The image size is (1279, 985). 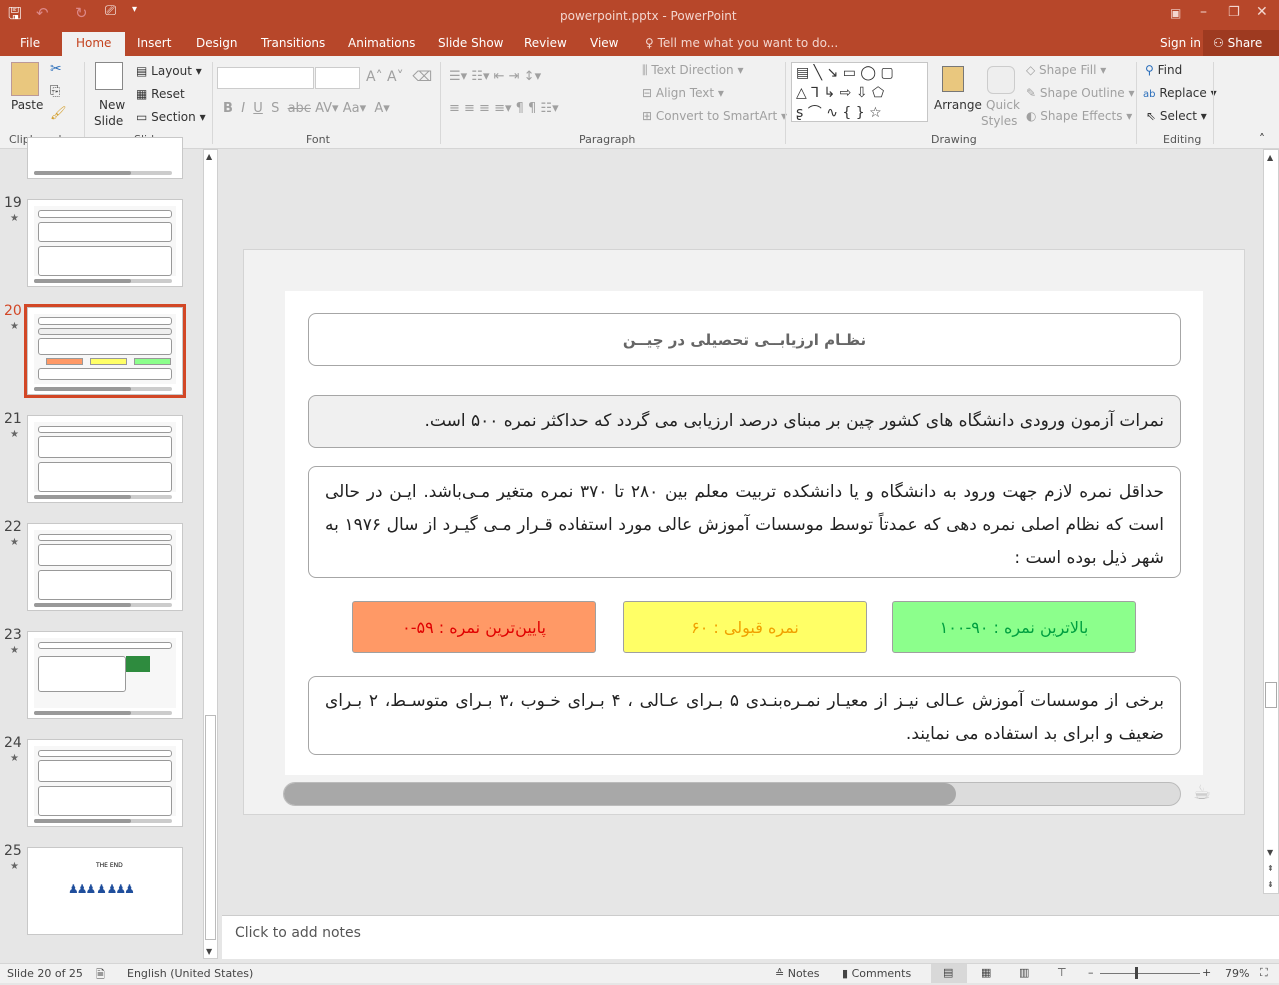 What do you see at coordinates (109, 76) in the screenshot?
I see `new-slide-icon` at bounding box center [109, 76].